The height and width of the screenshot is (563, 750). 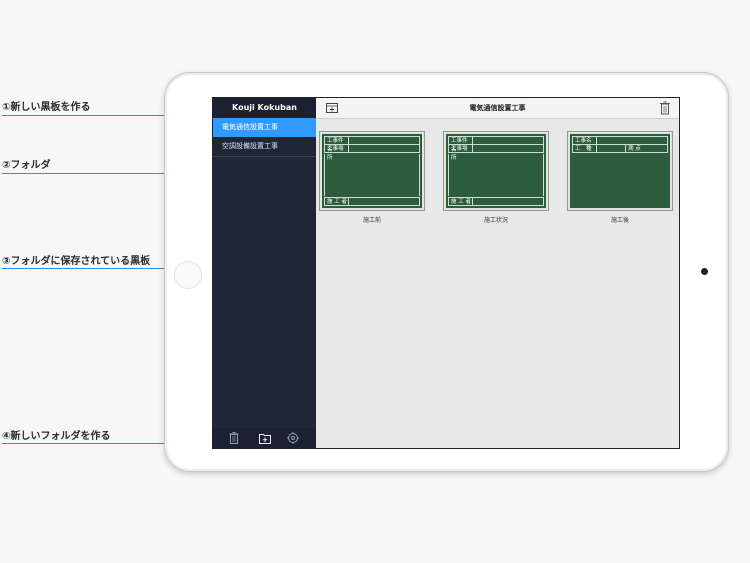 I want to click on board-label: 測 点, so click(x=637, y=148).